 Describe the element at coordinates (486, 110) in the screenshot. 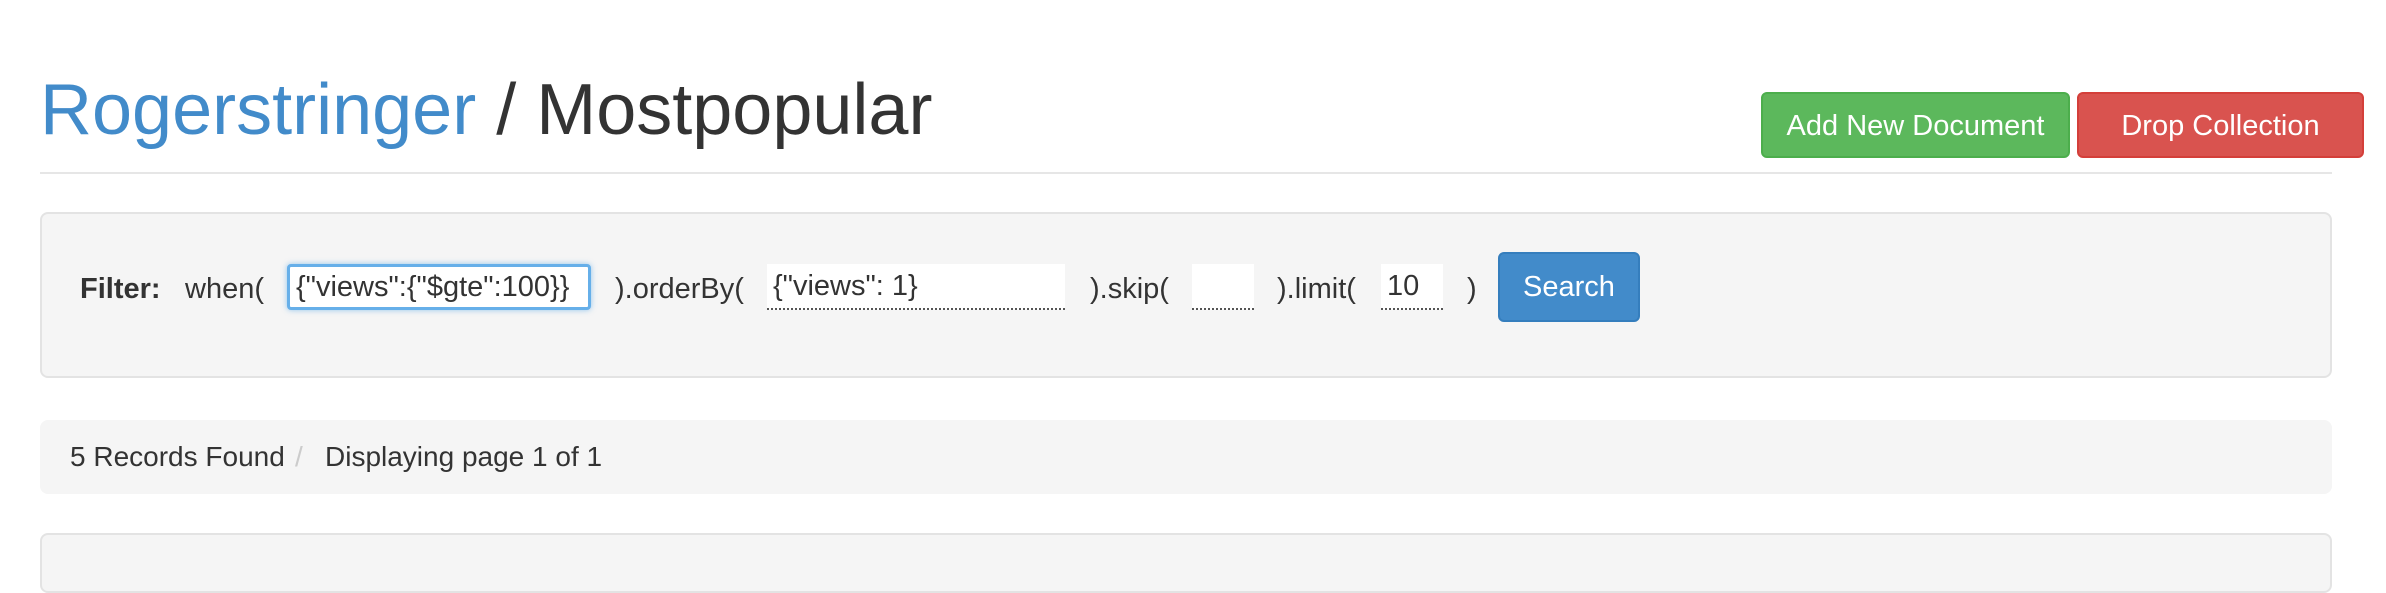

I see `page-title: Rogerstringer / Mostpopular` at that location.